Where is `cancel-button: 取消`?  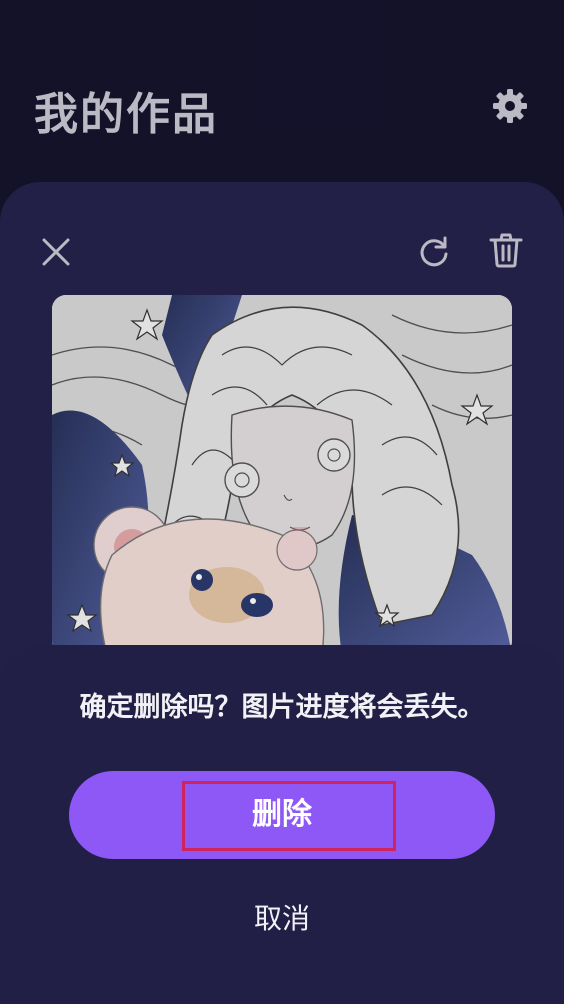
cancel-button: 取消 is located at coordinates (282, 917).